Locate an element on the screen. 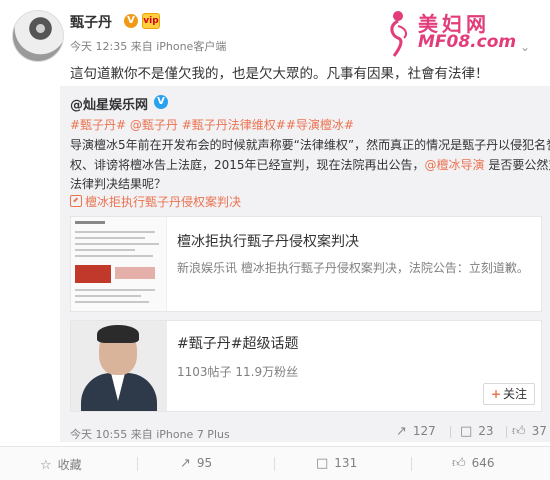 The image size is (550, 480). article-link: 檀冰拒执行甄子丹侵权案判决 is located at coordinates (155, 201).